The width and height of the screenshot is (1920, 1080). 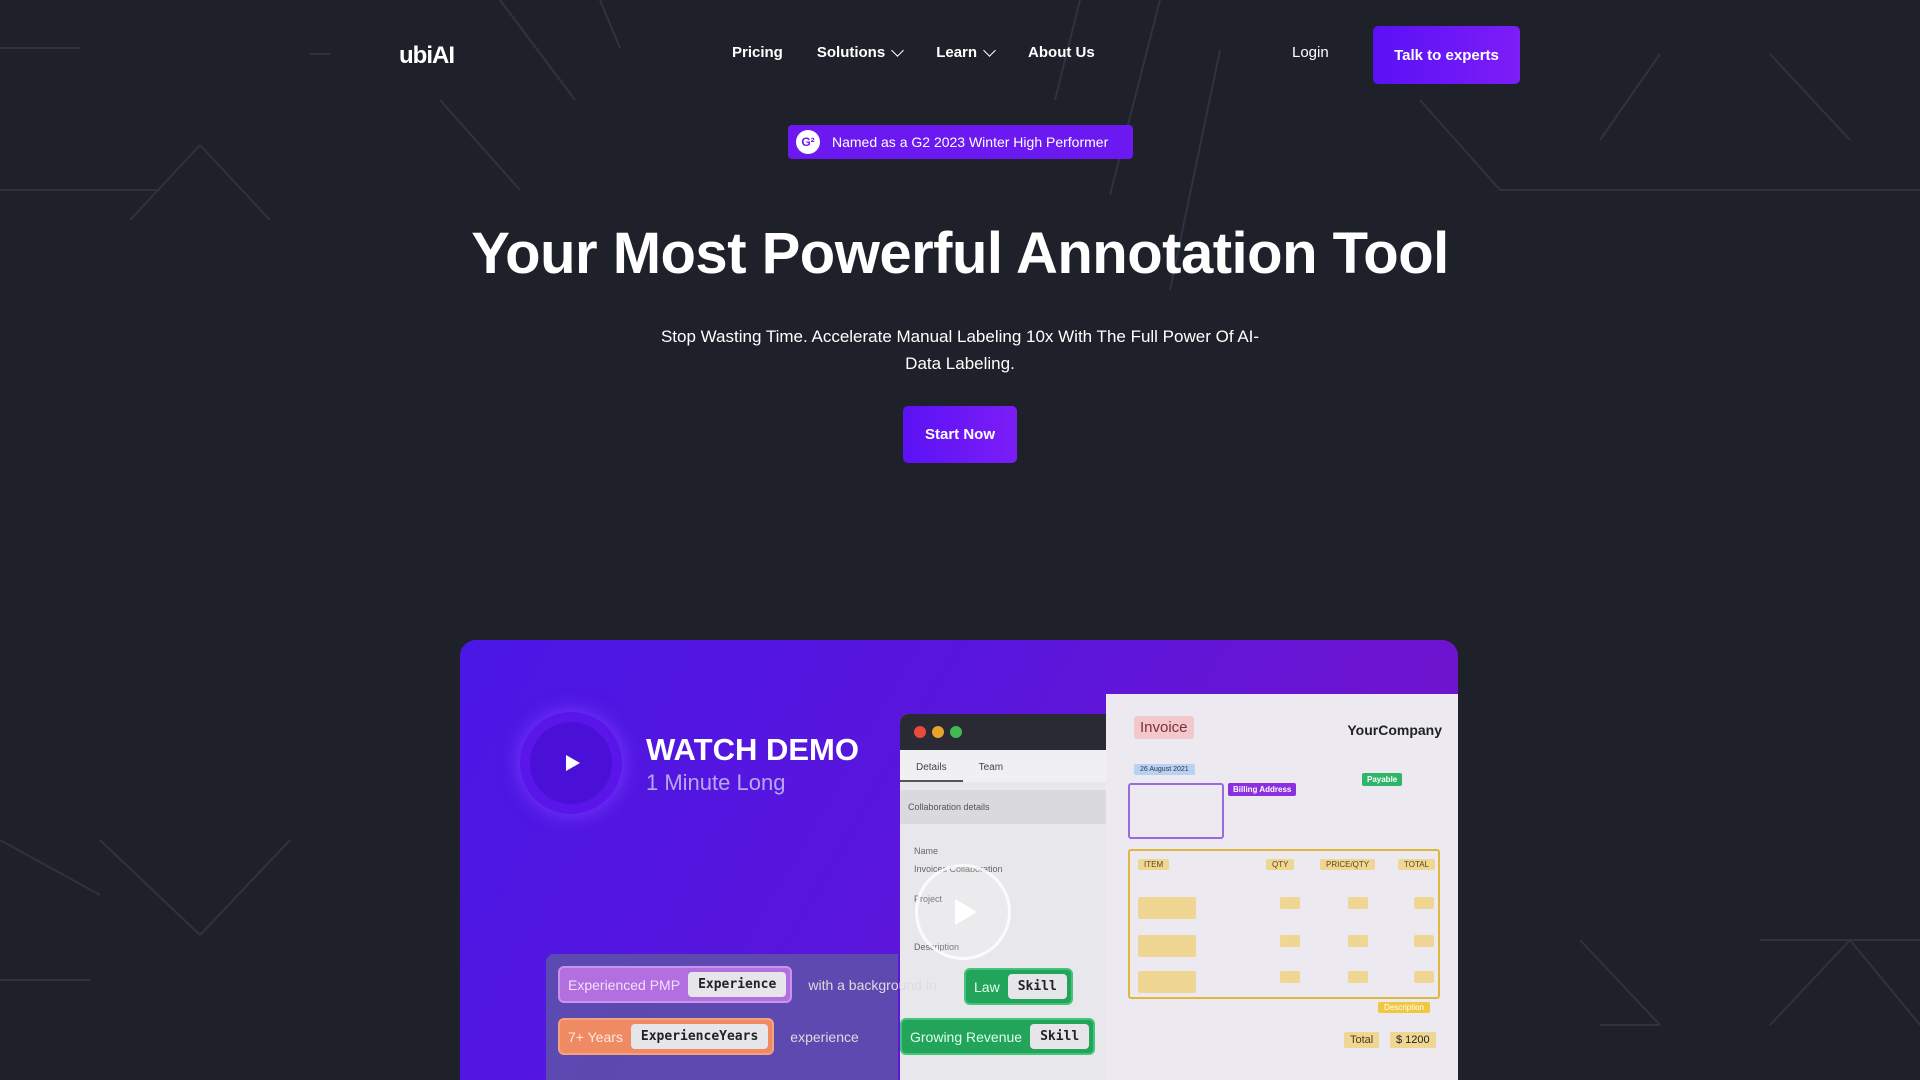 What do you see at coordinates (1394, 730) in the screenshot?
I see `invoice-company: YourCompany` at bounding box center [1394, 730].